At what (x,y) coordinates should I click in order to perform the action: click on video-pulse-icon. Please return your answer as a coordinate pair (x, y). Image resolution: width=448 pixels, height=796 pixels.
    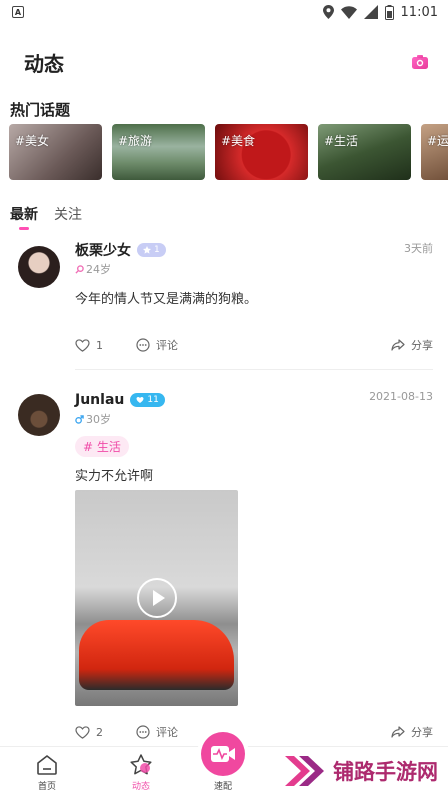
    Looking at the image, I should click on (223, 754).